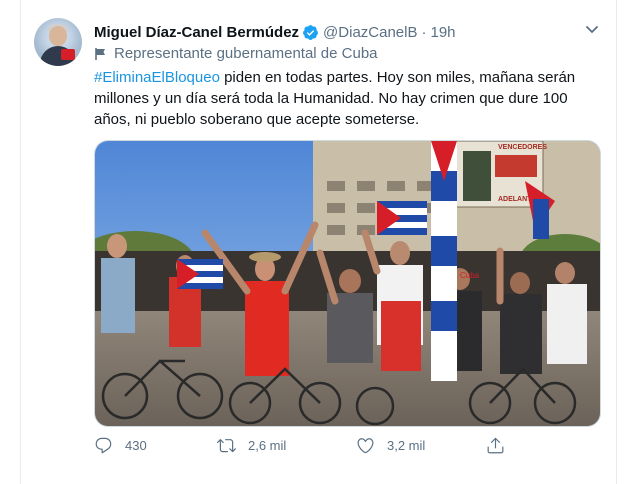 The height and width of the screenshot is (484, 629). What do you see at coordinates (226, 446) in the screenshot?
I see `retweet-icon` at bounding box center [226, 446].